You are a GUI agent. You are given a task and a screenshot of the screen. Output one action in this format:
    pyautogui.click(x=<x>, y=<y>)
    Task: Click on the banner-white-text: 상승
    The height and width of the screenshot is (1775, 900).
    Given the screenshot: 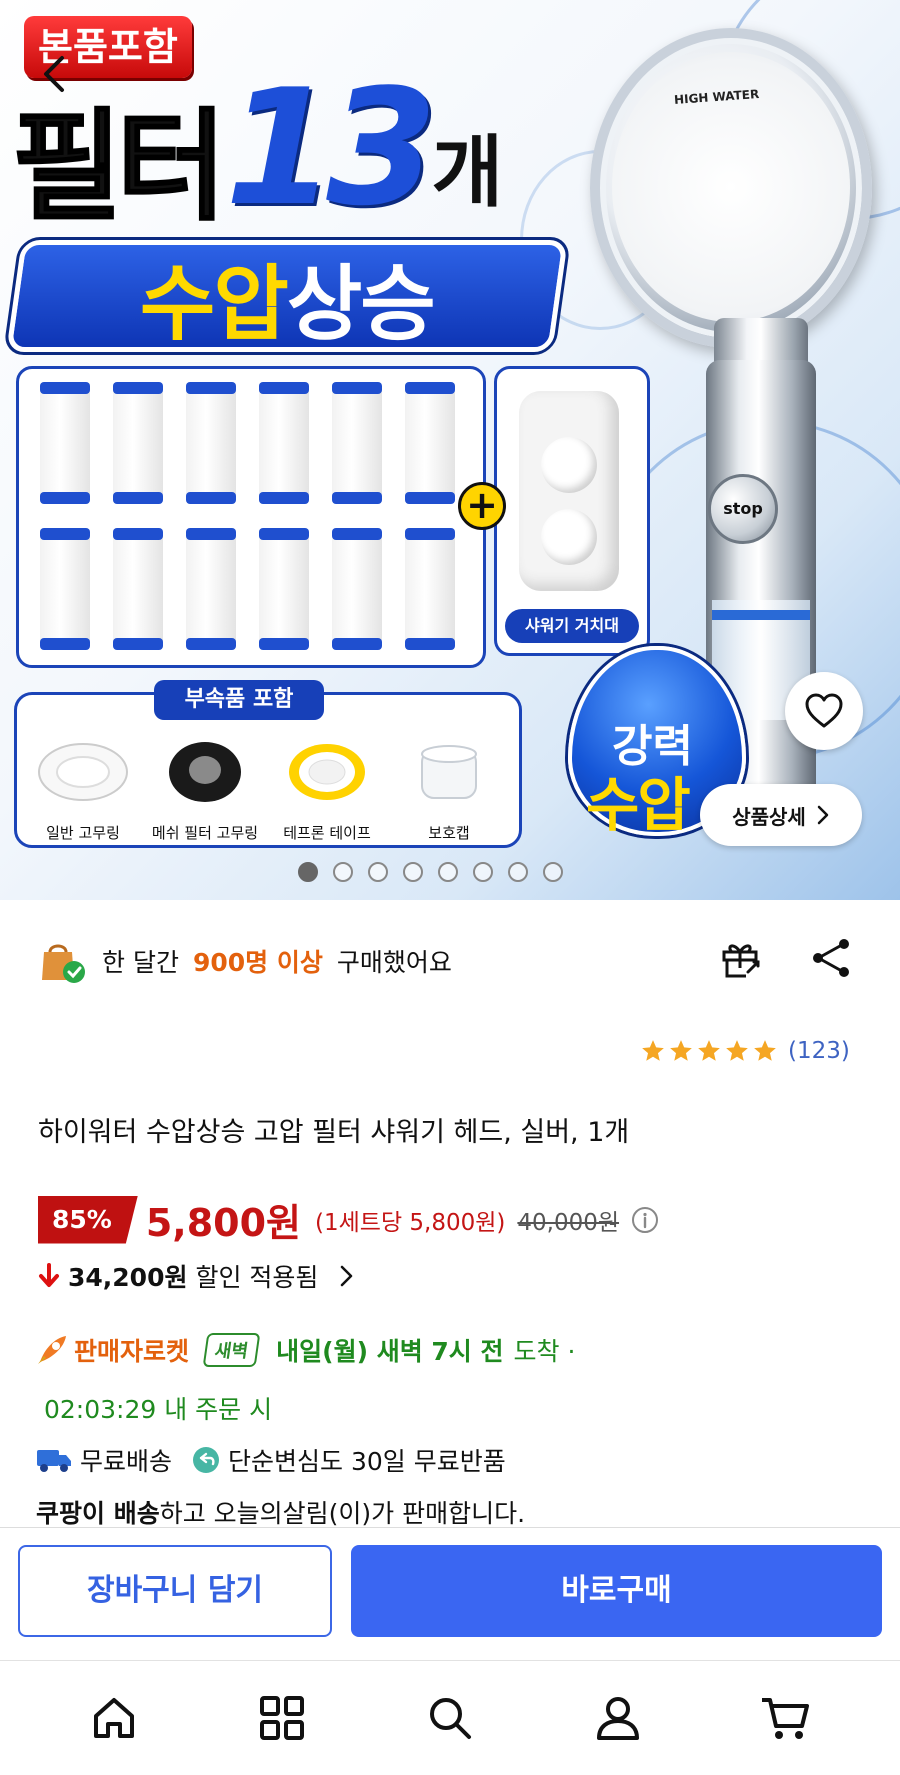 What is the action you would take?
    pyautogui.click(x=360, y=304)
    